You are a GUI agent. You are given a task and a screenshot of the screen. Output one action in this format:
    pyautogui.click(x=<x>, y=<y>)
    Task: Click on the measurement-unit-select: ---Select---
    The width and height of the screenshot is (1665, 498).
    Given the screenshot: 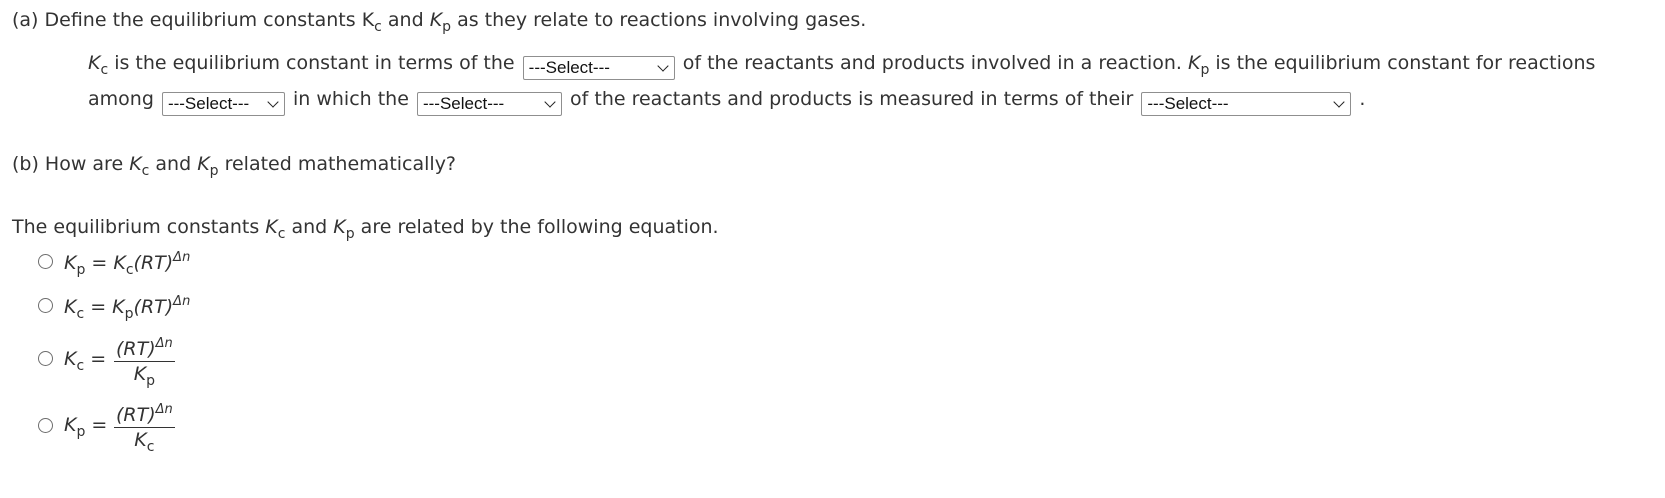 What is the action you would take?
    pyautogui.click(x=1246, y=104)
    